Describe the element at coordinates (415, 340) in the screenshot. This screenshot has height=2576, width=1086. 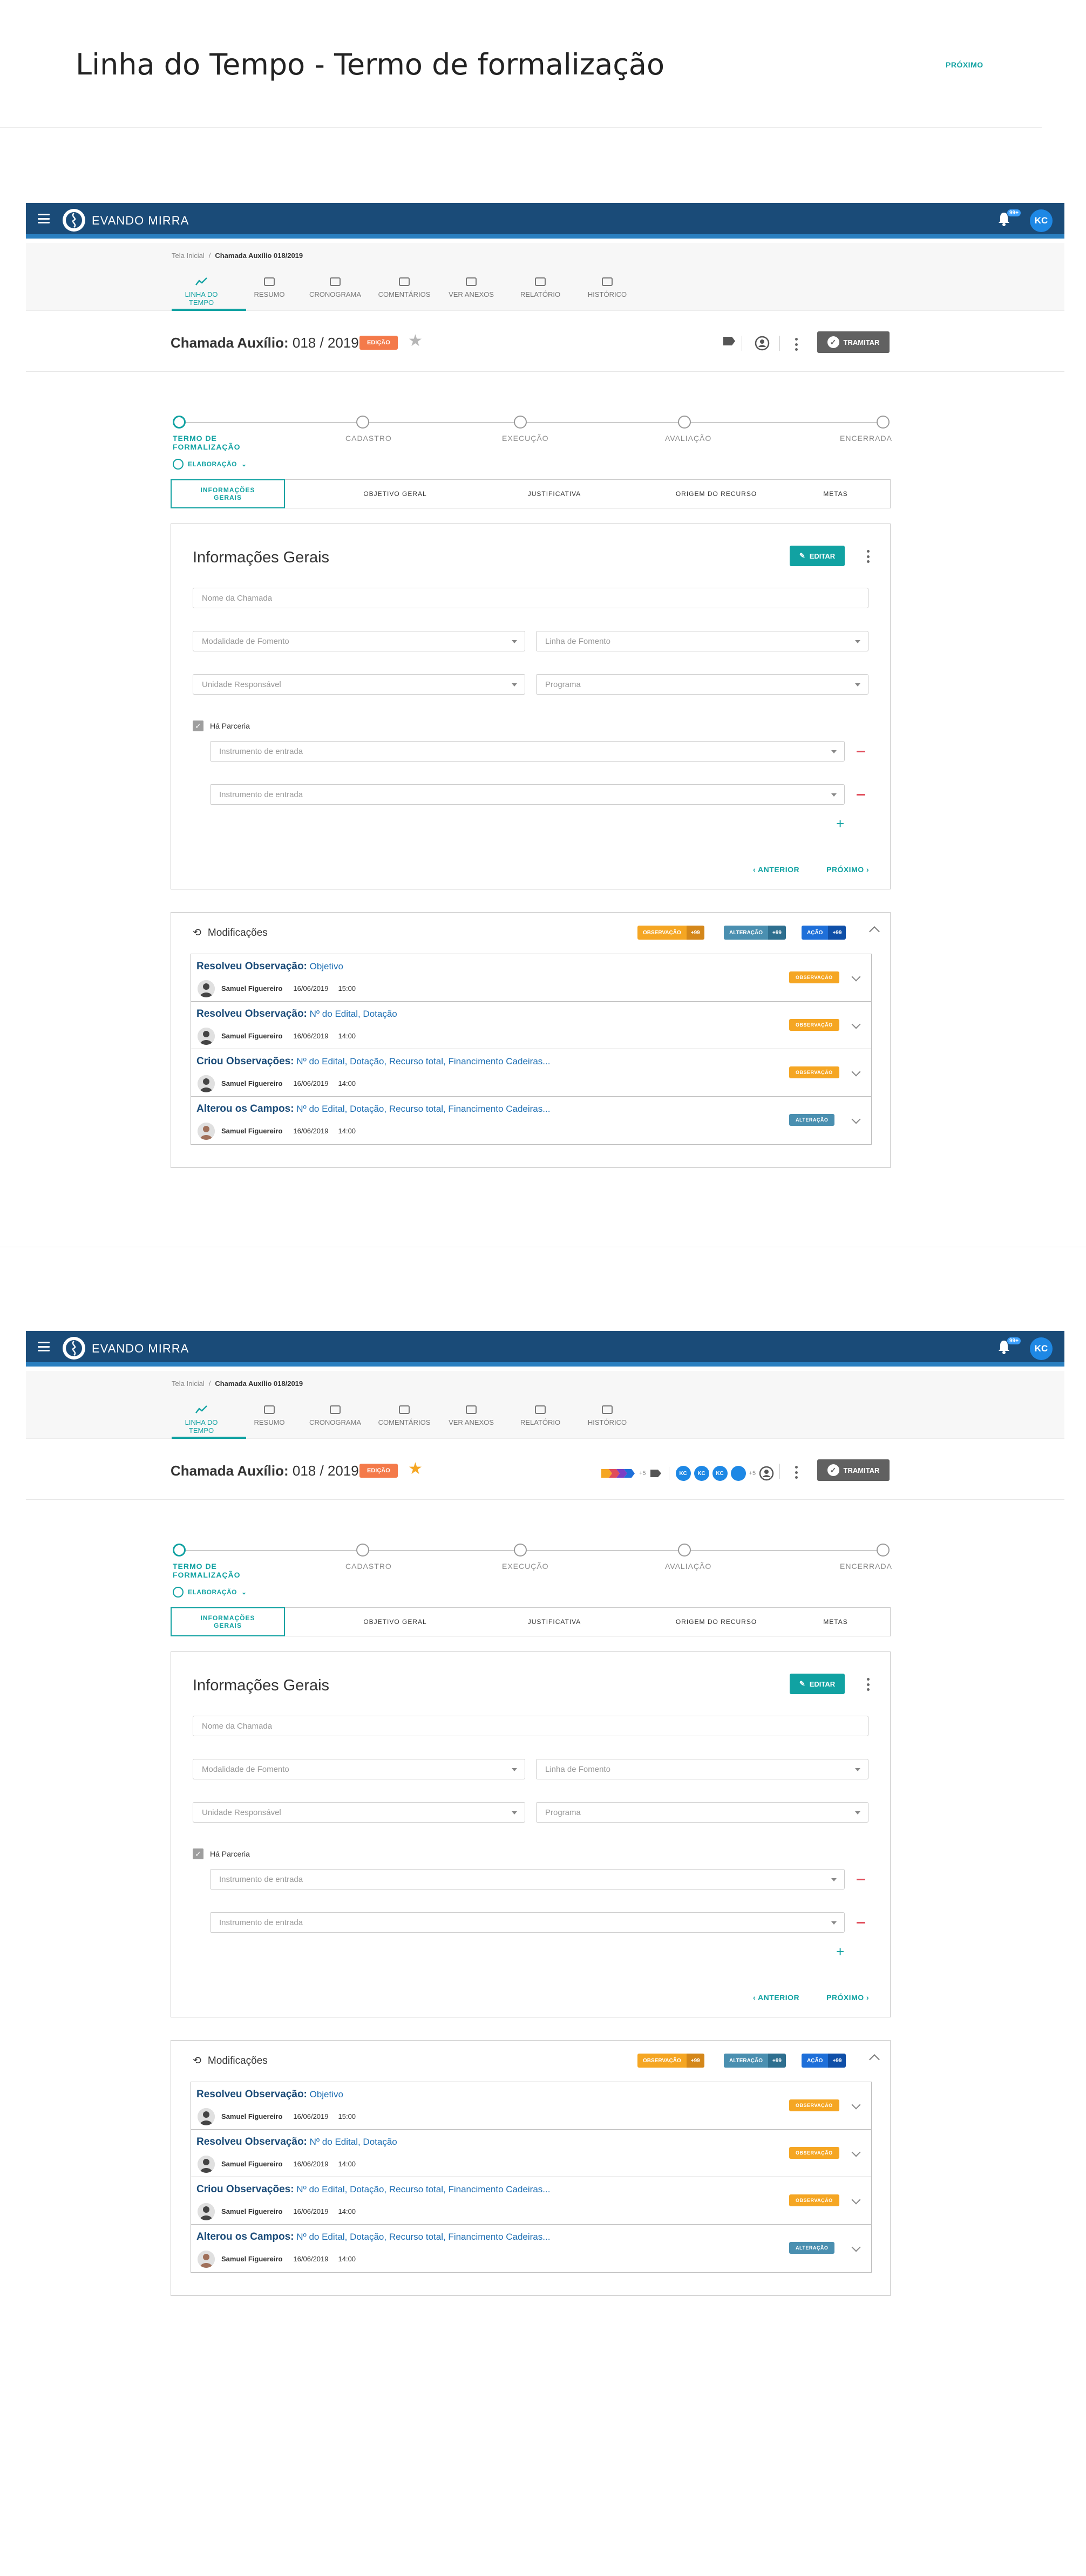
I see `favorite-star-icon: ★` at that location.